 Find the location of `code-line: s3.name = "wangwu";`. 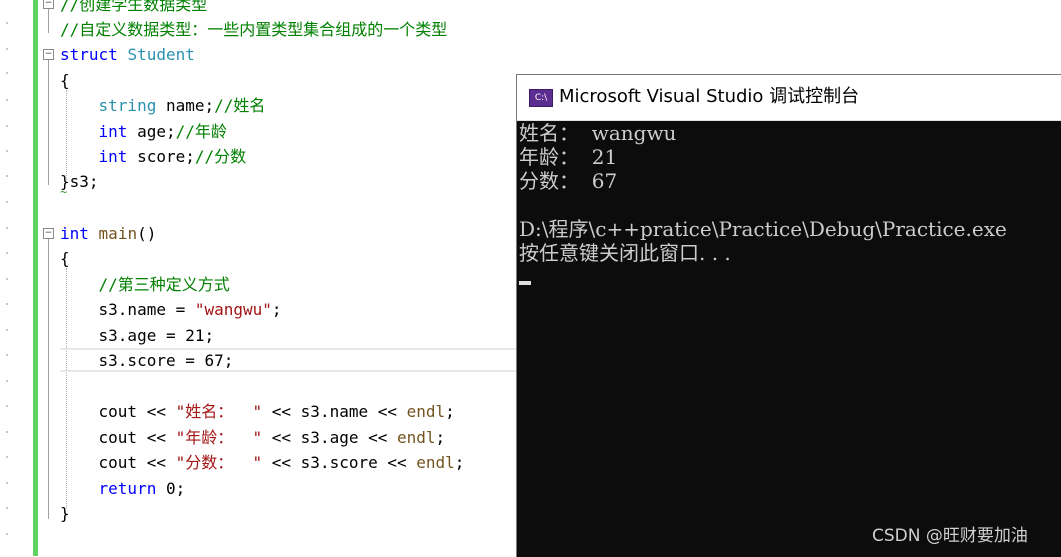

code-line: s3.name = "wangwu"; is located at coordinates (171, 309).